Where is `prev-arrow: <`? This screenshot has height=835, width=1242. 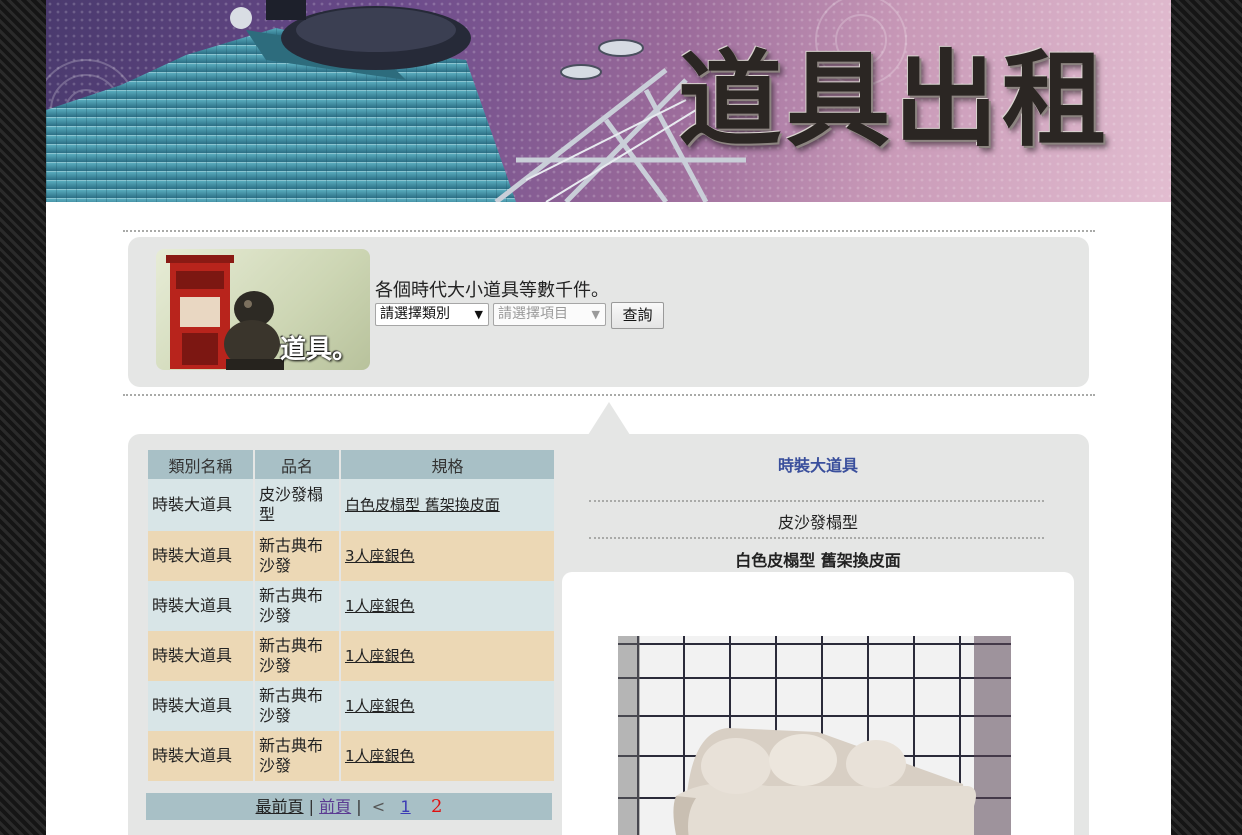
prev-arrow: < is located at coordinates (378, 806).